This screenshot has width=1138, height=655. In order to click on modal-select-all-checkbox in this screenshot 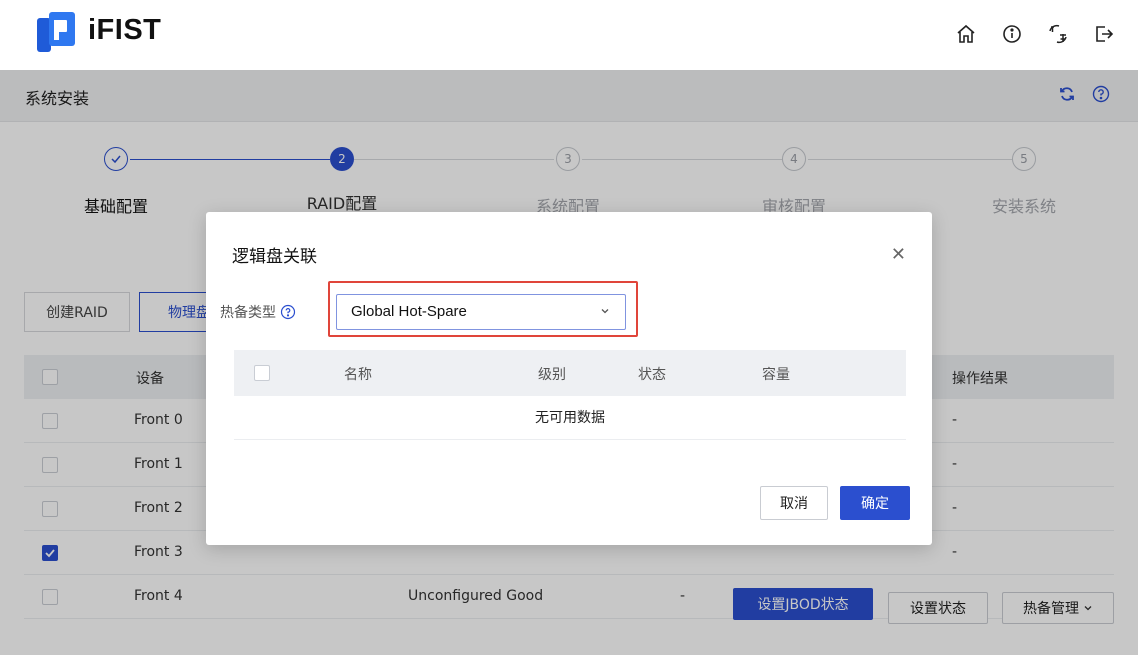, I will do `click(262, 373)`.